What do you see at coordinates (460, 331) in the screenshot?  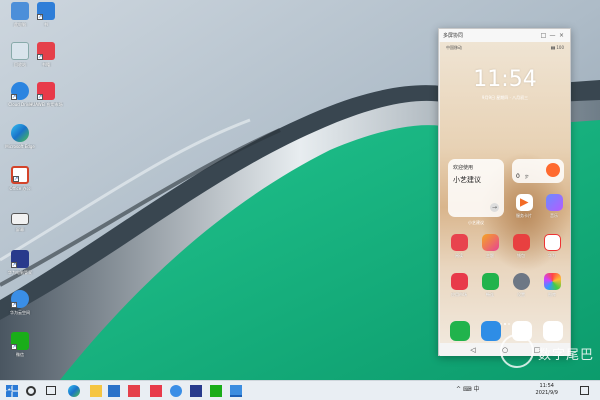 I see `phone-icon` at bounding box center [460, 331].